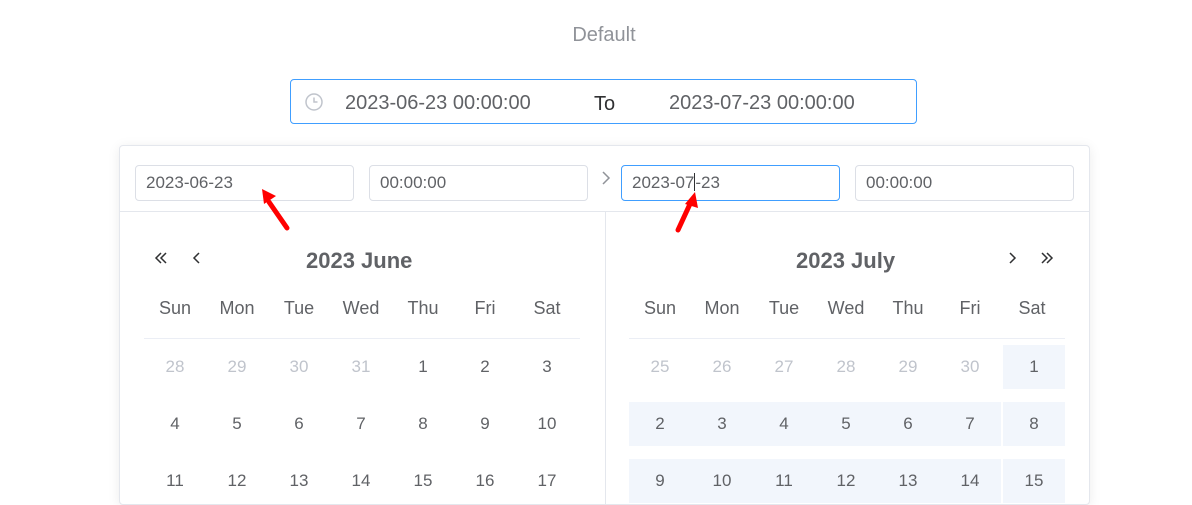 This screenshot has width=1192, height=505. Describe the element at coordinates (423, 424) in the screenshot. I see `day-cell: 8` at that location.